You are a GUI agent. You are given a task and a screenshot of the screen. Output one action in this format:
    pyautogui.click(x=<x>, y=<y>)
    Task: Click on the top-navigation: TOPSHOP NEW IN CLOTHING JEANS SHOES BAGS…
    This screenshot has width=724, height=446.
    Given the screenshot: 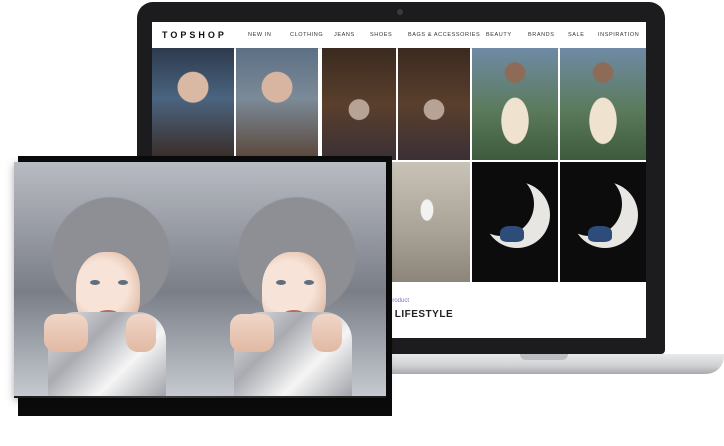 What is the action you would take?
    pyautogui.click(x=399, y=35)
    